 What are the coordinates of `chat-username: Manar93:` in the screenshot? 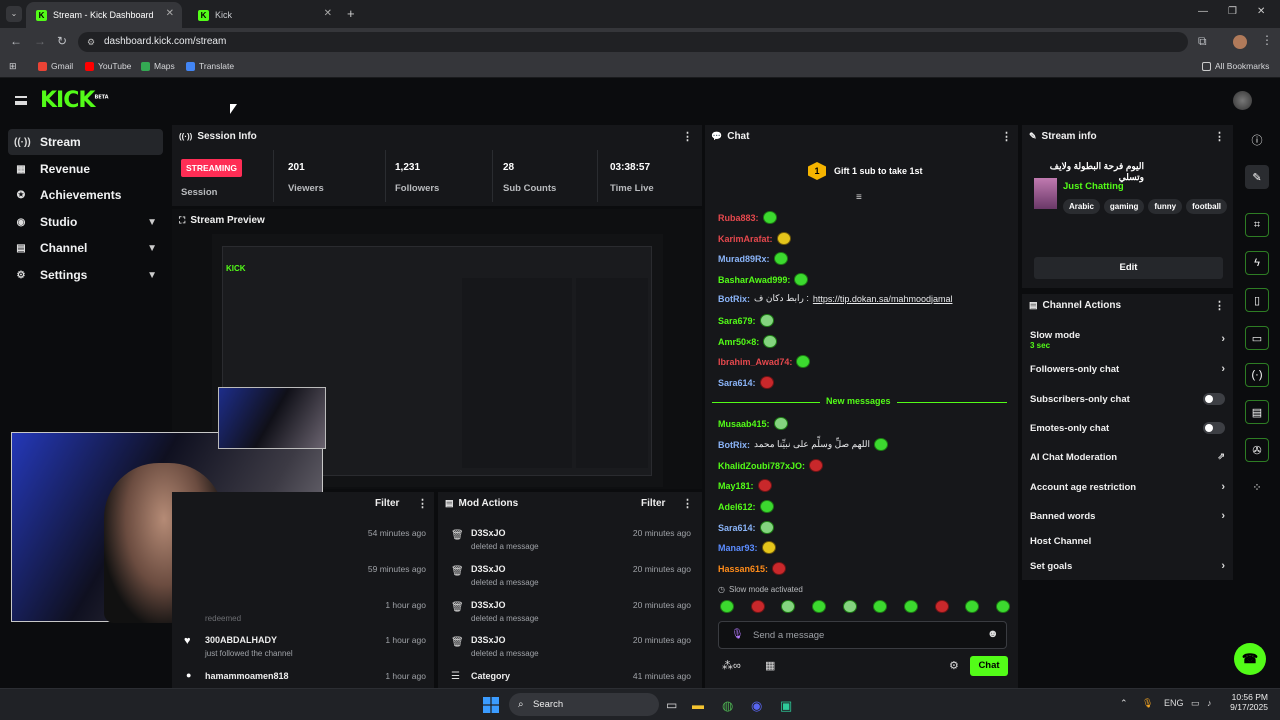 It's located at (738, 548).